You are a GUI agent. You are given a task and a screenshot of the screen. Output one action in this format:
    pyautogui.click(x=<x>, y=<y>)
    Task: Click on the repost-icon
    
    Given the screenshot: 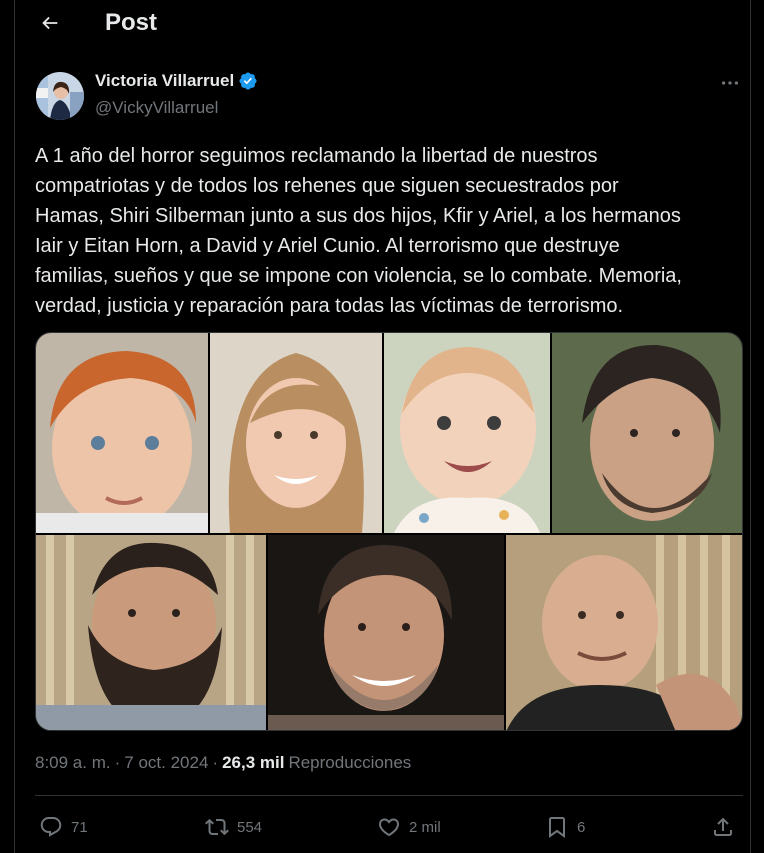 What is the action you would take?
    pyautogui.click(x=217, y=827)
    